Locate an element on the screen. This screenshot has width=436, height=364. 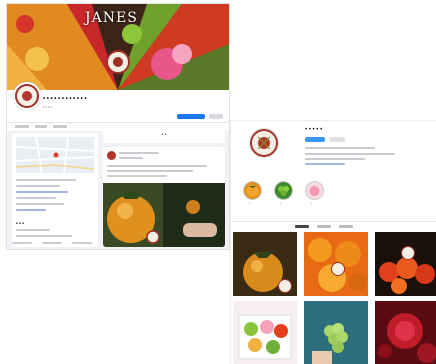
create-post-button: • • is located at coordinates (164, 136).